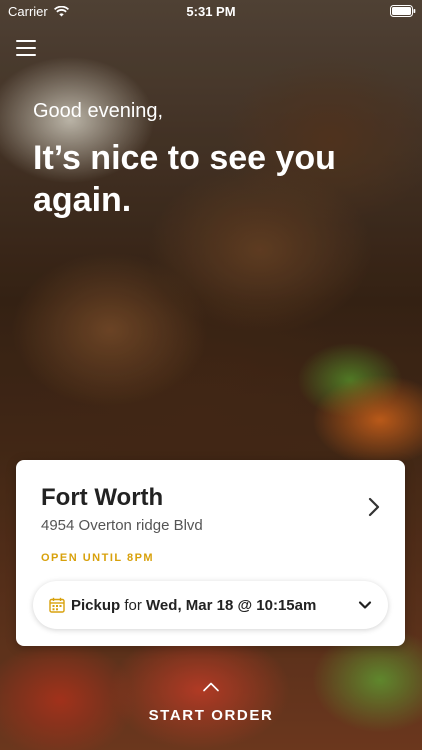 Image resolution: width=422 pixels, height=750 pixels. What do you see at coordinates (122, 525) in the screenshot?
I see `store-address: 4954 Overton ridge Blvd` at bounding box center [122, 525].